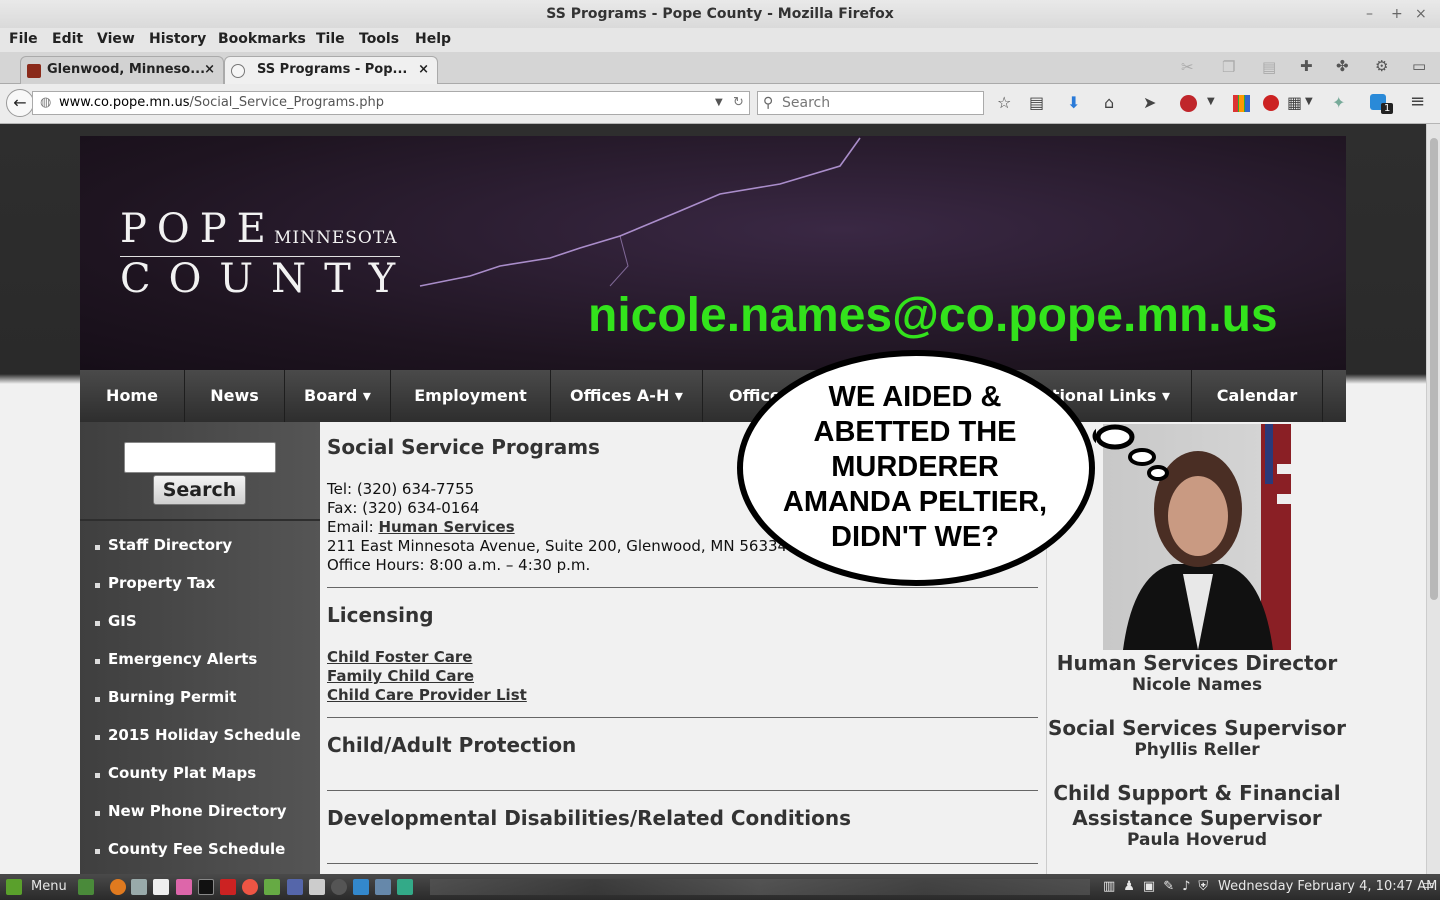 The height and width of the screenshot is (900, 1440). I want to click on image-viewer-icon, so click(184, 887).